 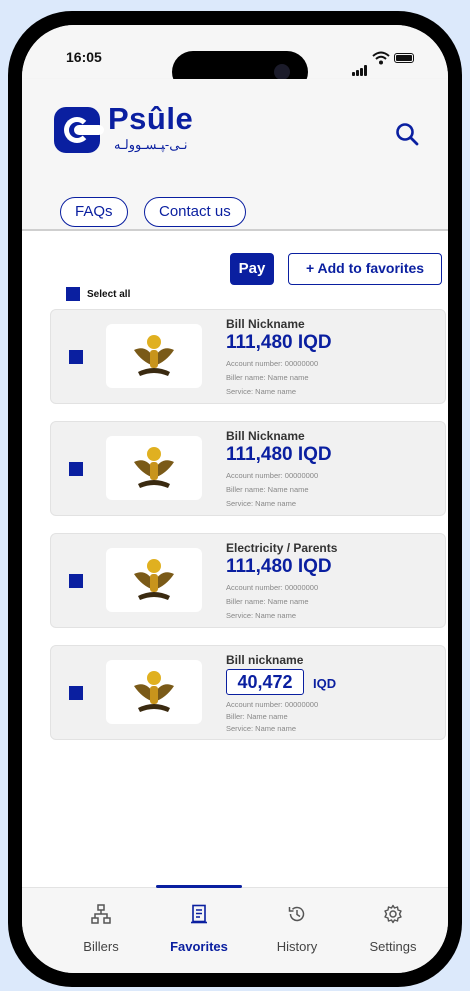 I want to click on network-icon, so click(x=101, y=914).